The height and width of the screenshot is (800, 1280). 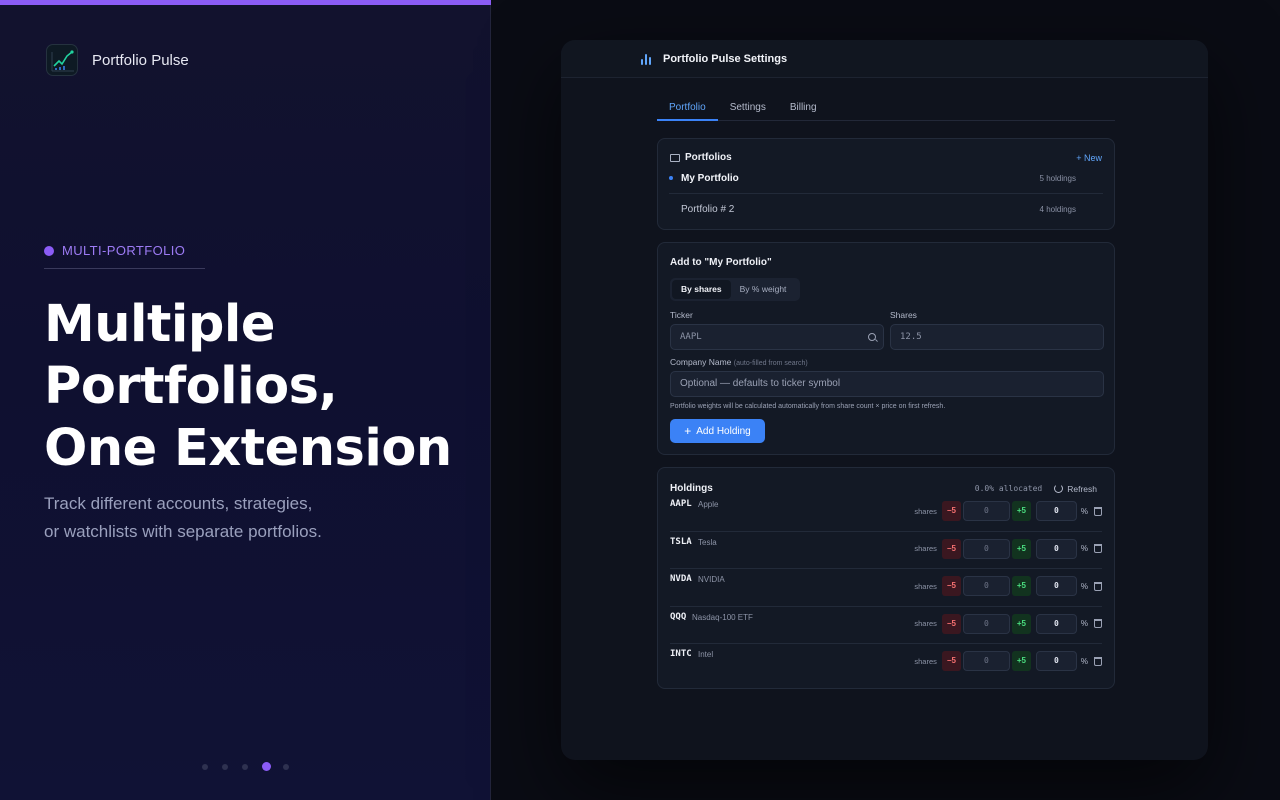 What do you see at coordinates (884, 59) in the screenshot?
I see `window-header: Portfolio Pulse Settings` at bounding box center [884, 59].